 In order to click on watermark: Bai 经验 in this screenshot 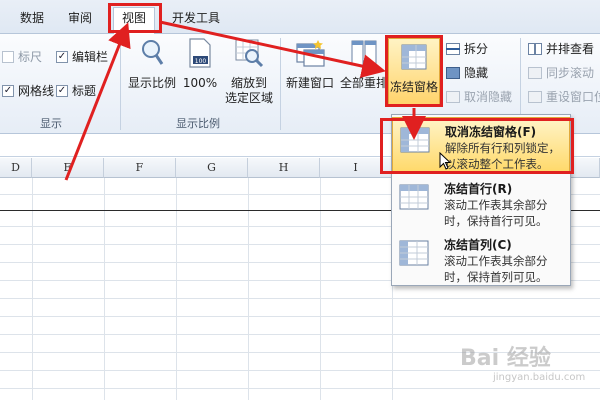, I will do `click(505, 358)`.